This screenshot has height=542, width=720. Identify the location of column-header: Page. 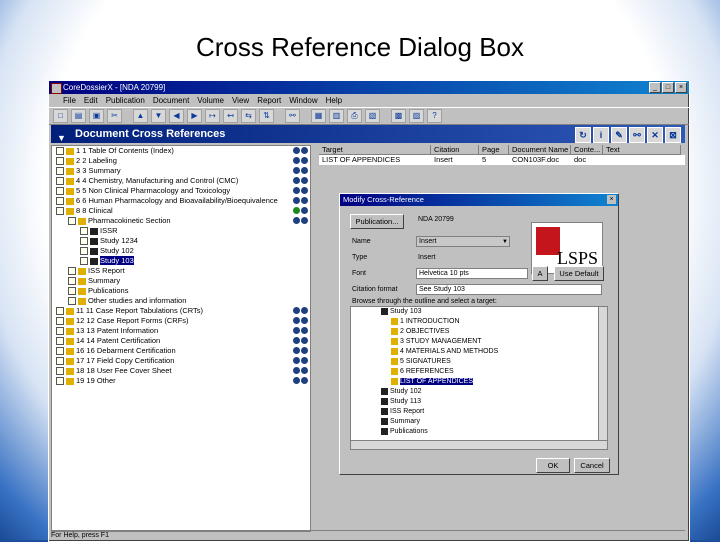
(494, 150).